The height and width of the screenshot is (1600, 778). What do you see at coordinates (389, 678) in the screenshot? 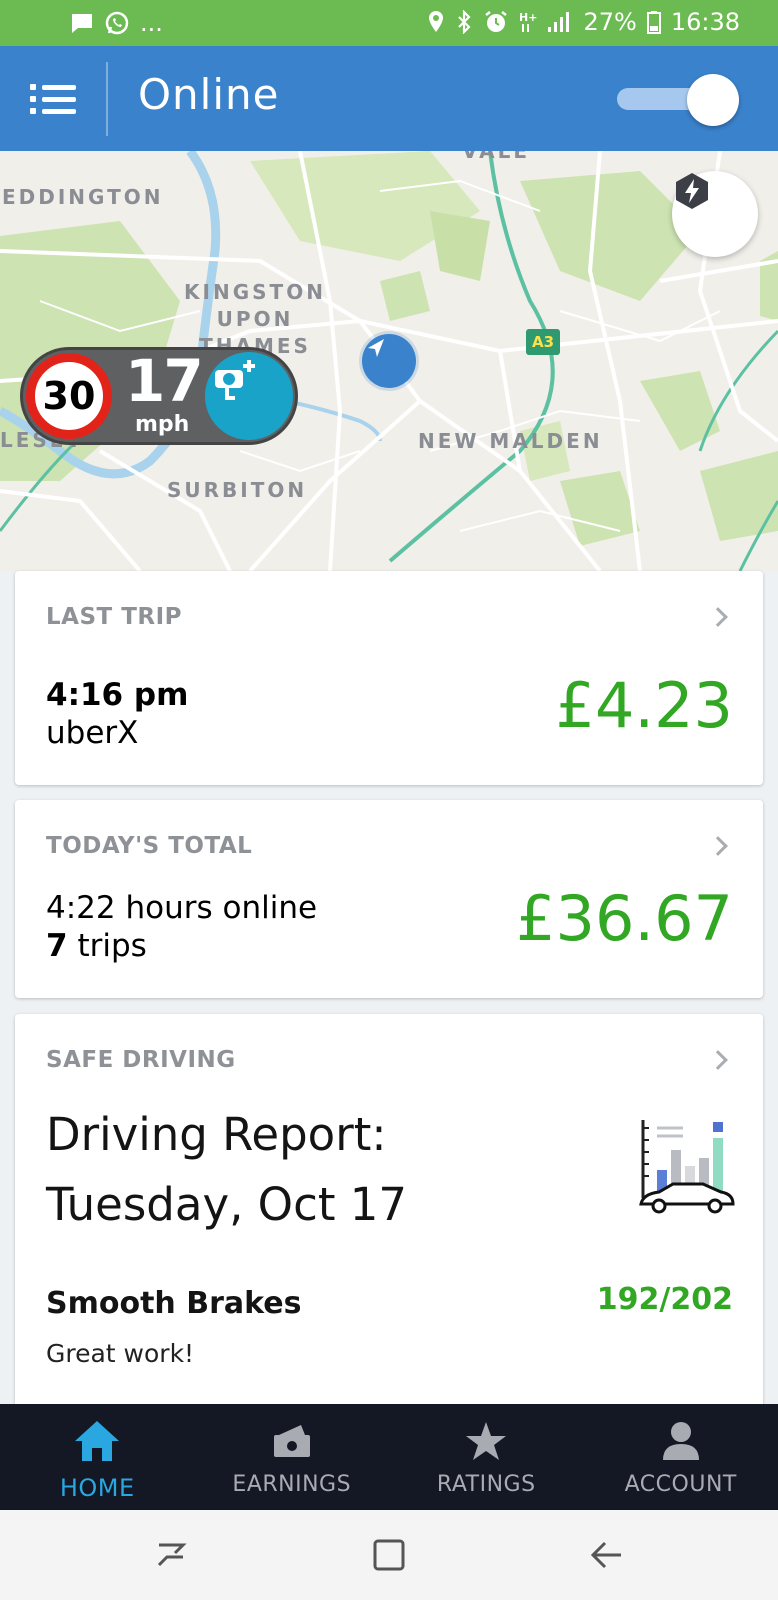
I see `last-trip-card: LAST TRIP 4:16 pm uberX £4.23` at bounding box center [389, 678].